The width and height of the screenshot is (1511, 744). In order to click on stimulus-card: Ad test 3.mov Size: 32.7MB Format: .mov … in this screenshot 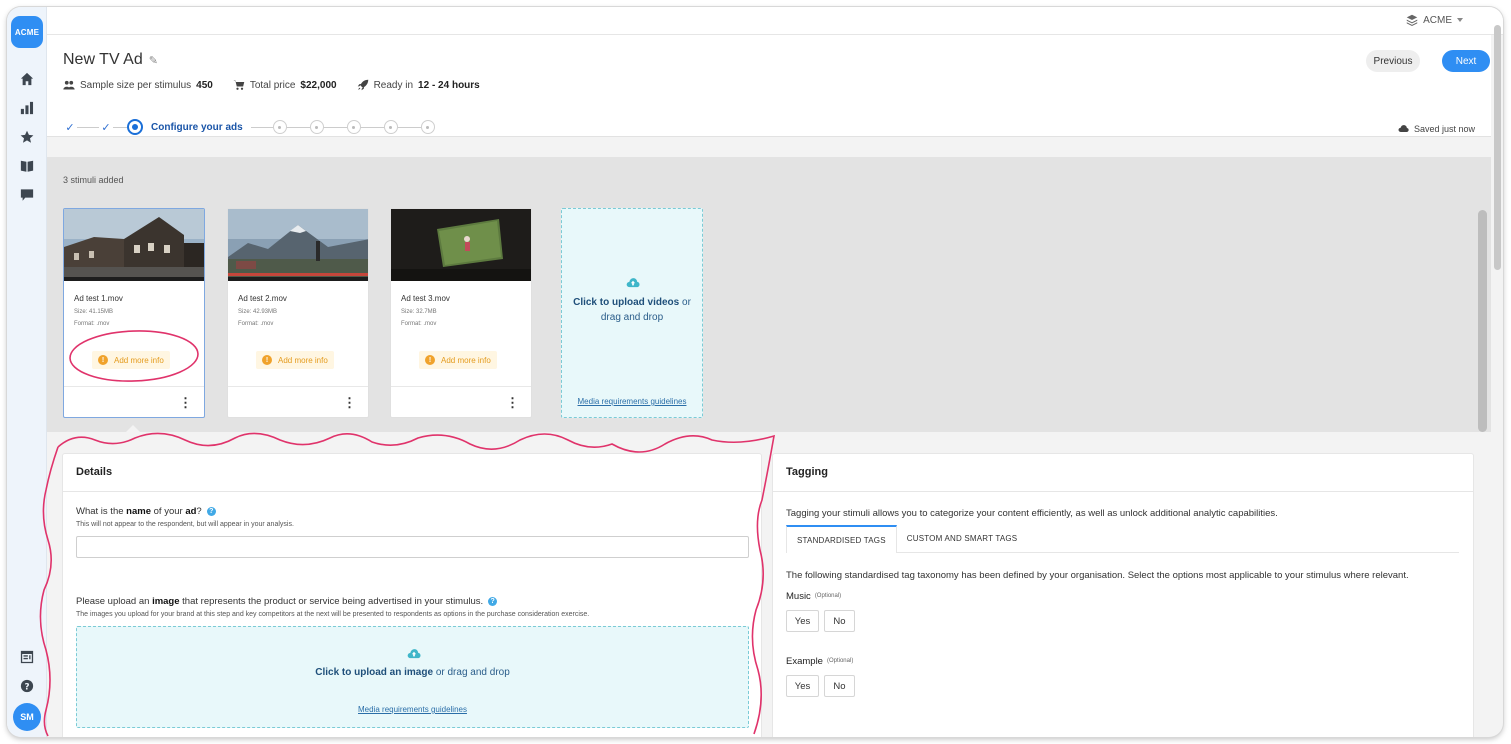, I will do `click(461, 313)`.